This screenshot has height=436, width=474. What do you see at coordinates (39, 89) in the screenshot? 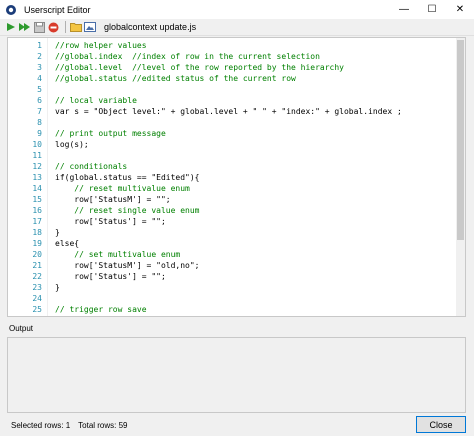
I see `line-number: 5` at bounding box center [39, 89].